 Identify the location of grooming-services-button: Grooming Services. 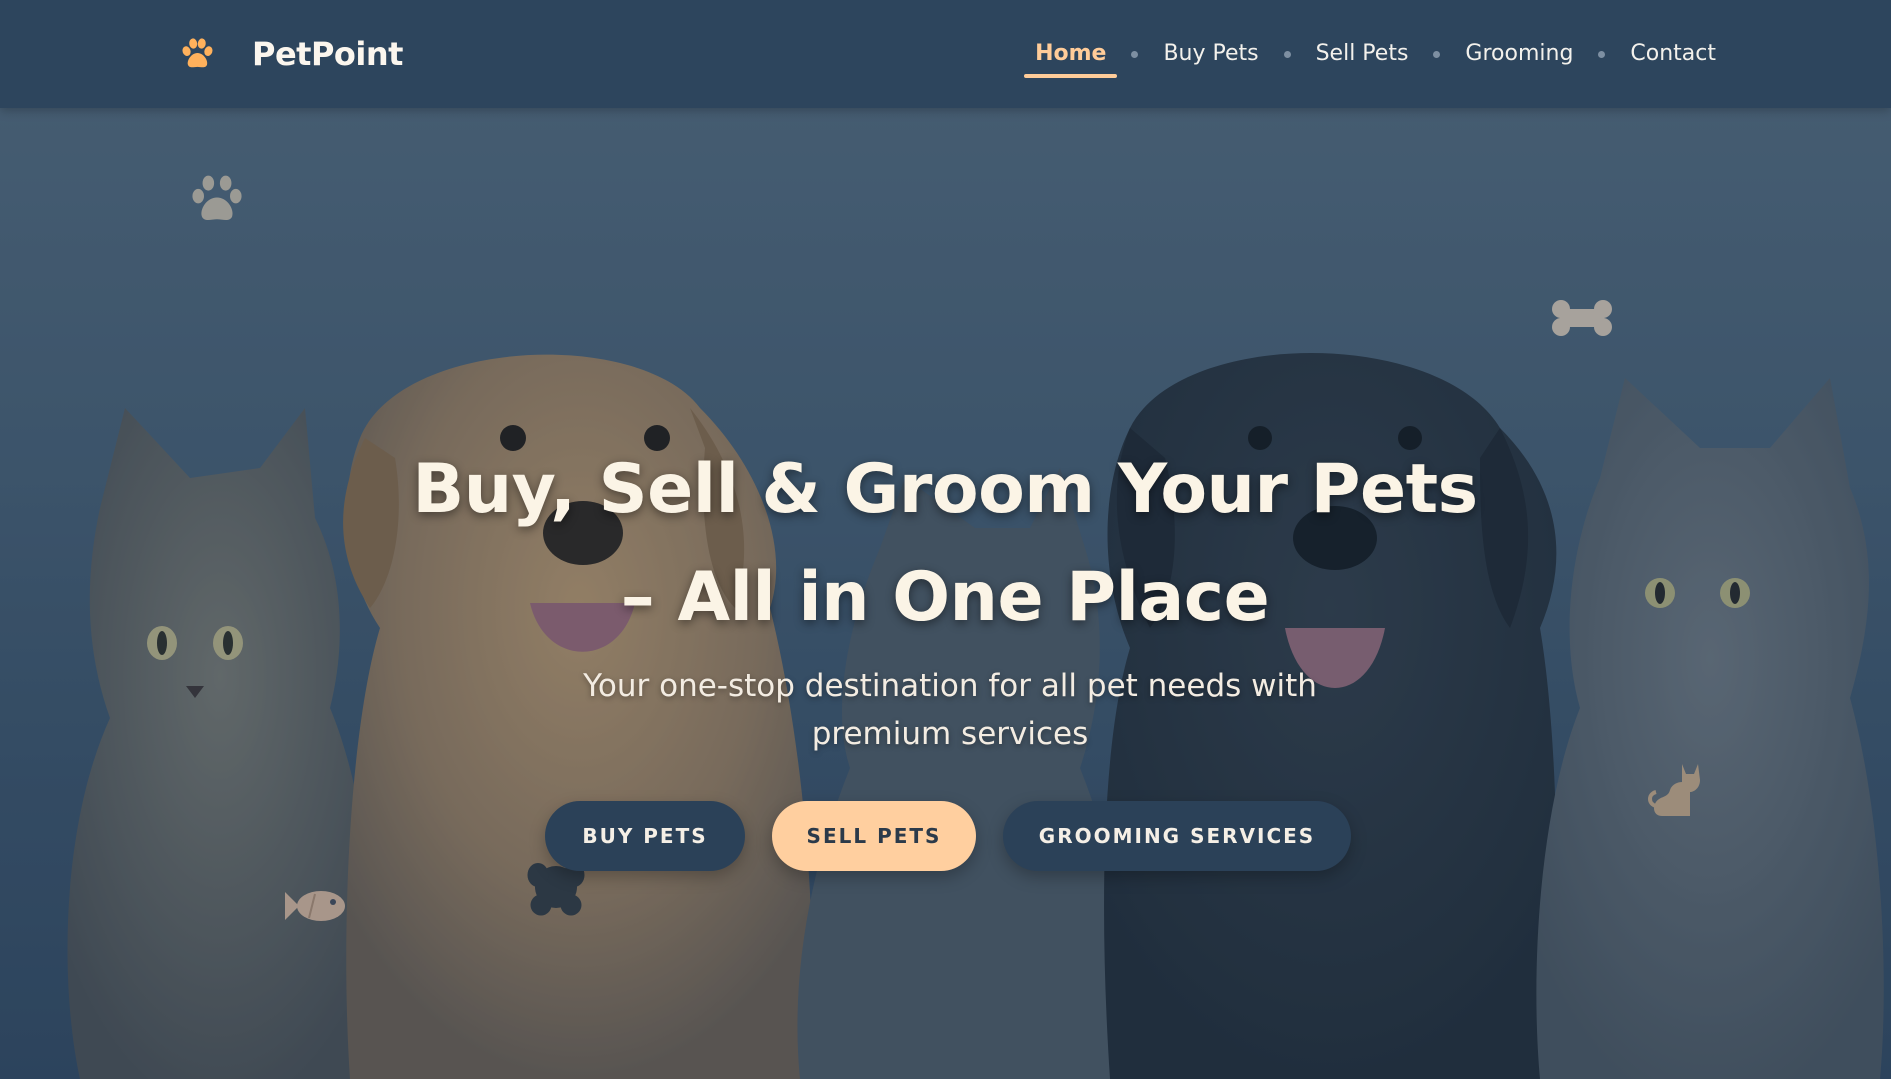
(1177, 836).